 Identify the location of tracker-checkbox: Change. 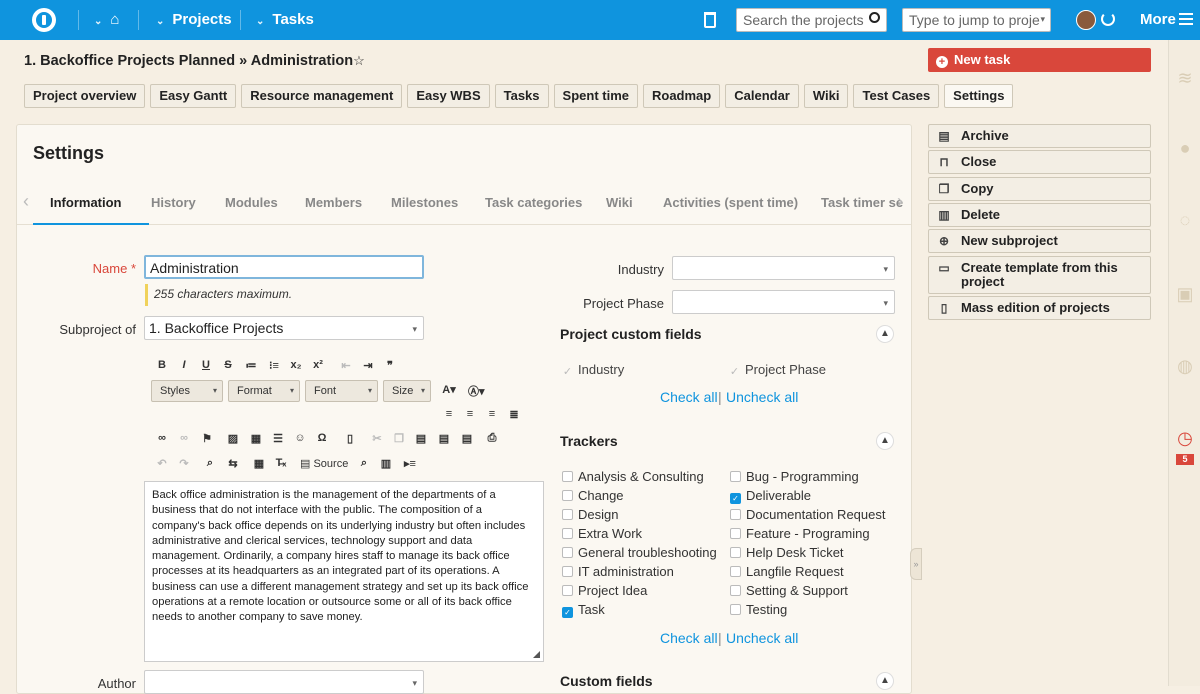
(593, 495).